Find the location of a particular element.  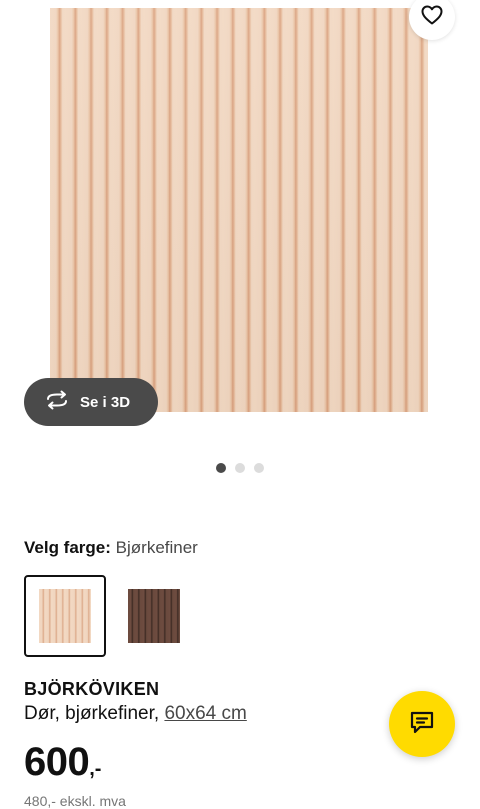

gallery-pagination is located at coordinates (240, 468).